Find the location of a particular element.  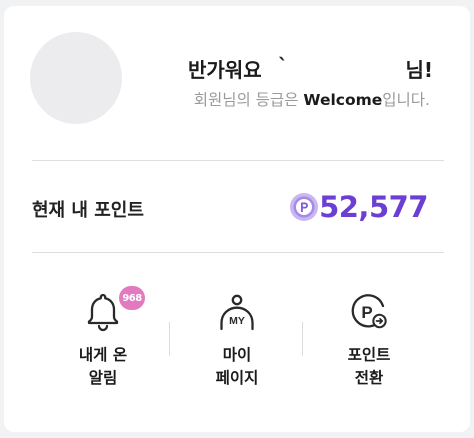

bell-icon is located at coordinates (103, 312).